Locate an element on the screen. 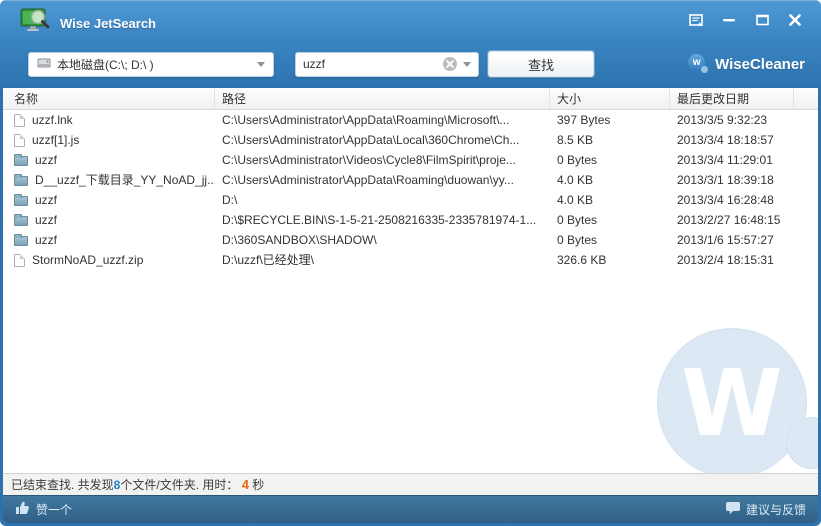 Image resolution: width=821 pixels, height=526 pixels. watermark: W is located at coordinates (737, 400).